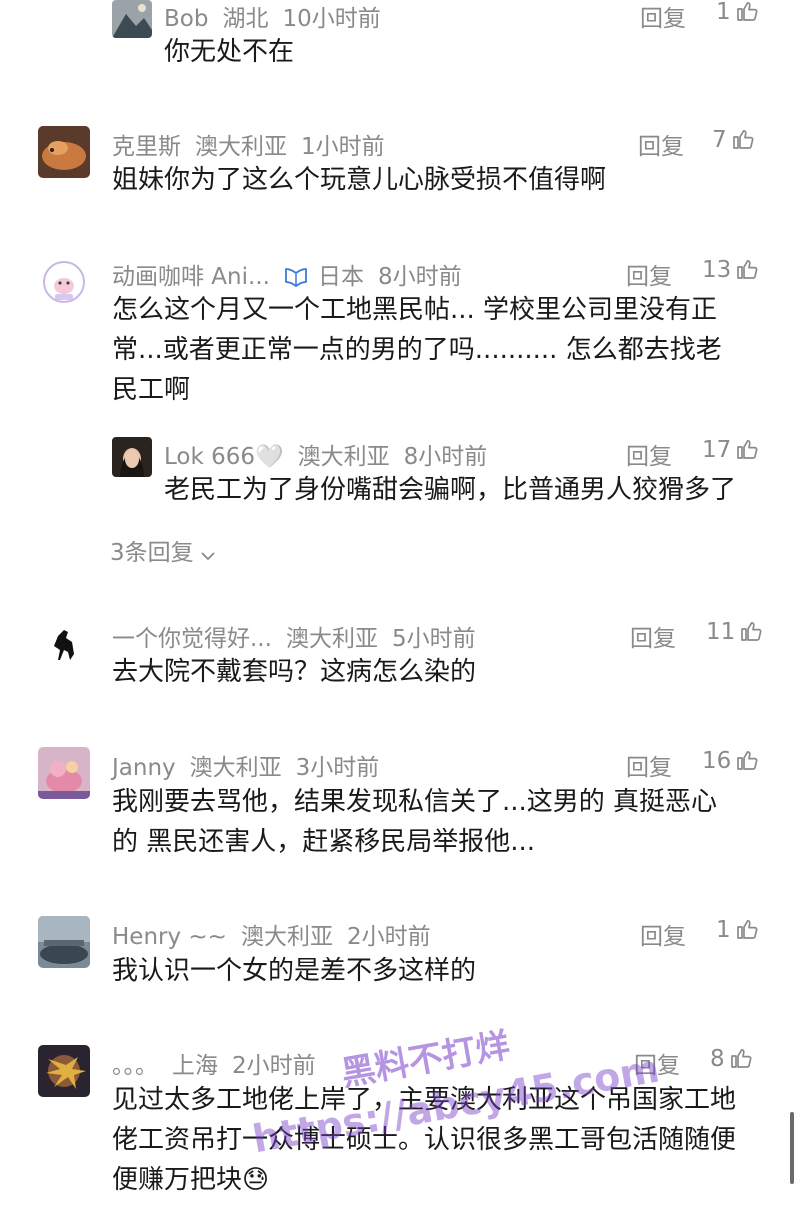 The width and height of the screenshot is (800, 1206). I want to click on username: Henry ~~, so click(169, 937).